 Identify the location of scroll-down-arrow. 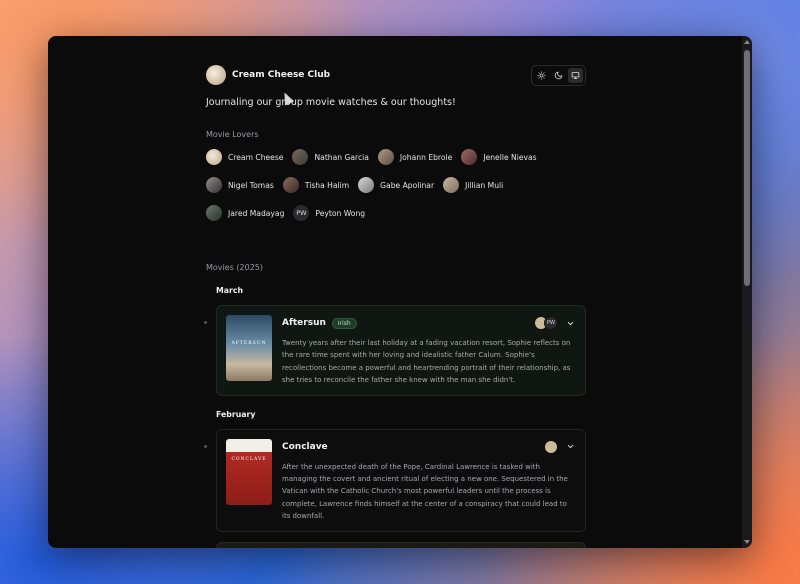
(747, 542).